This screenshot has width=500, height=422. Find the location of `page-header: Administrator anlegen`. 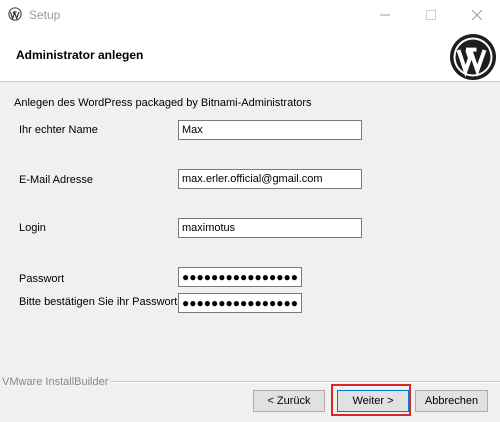

page-header: Administrator anlegen is located at coordinates (250, 56).